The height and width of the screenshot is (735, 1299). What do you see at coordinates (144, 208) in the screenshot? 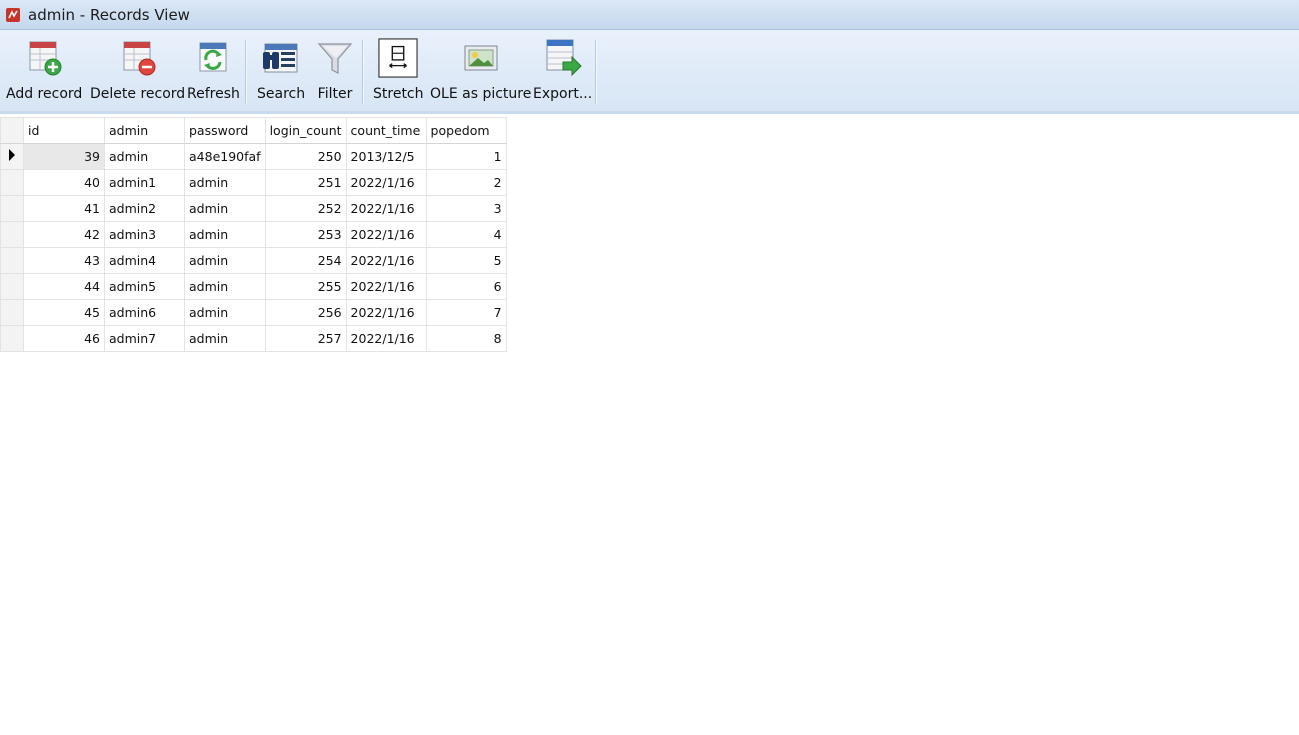
I see `cell-admin: admin2` at bounding box center [144, 208].